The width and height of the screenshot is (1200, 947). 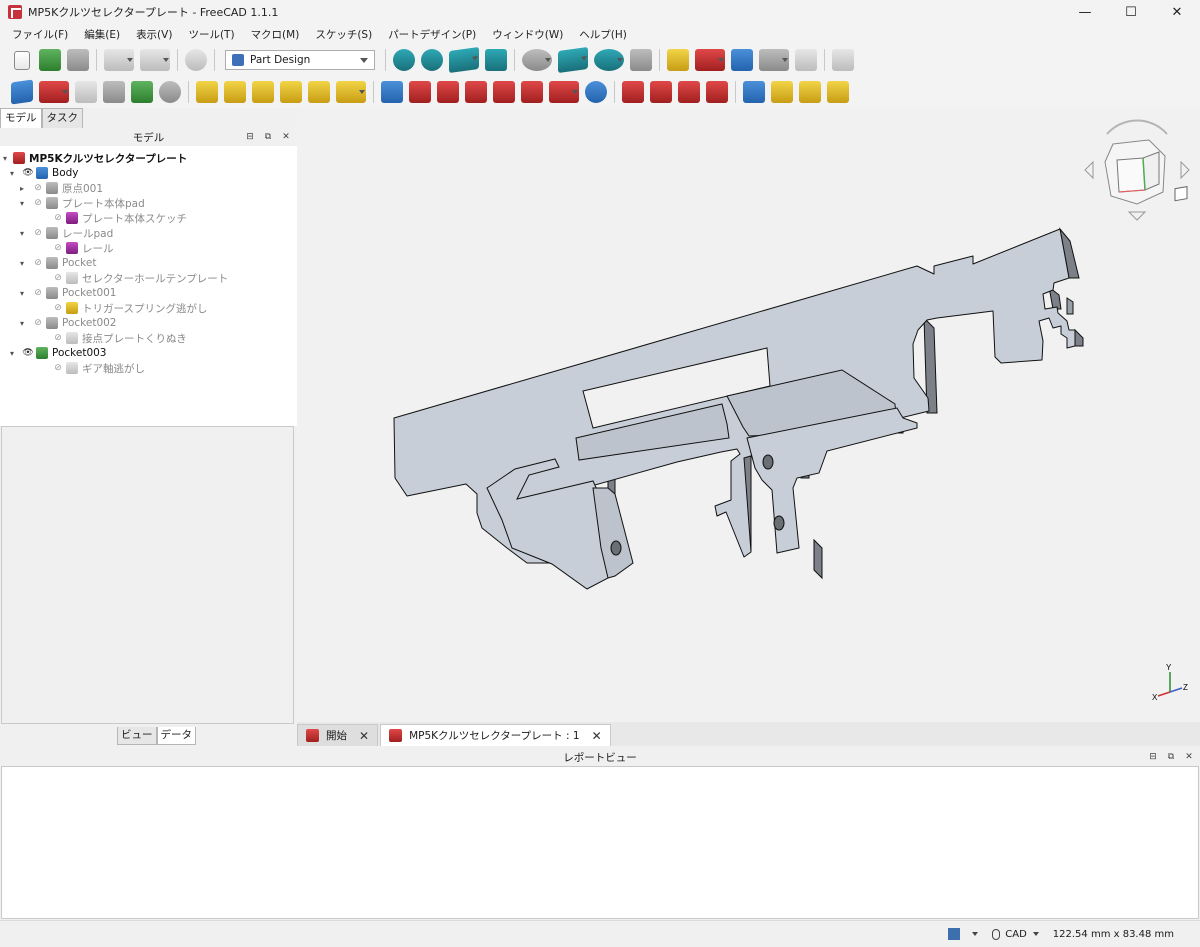 What do you see at coordinates (633, 92) in the screenshot?
I see `fillet-icon` at bounding box center [633, 92].